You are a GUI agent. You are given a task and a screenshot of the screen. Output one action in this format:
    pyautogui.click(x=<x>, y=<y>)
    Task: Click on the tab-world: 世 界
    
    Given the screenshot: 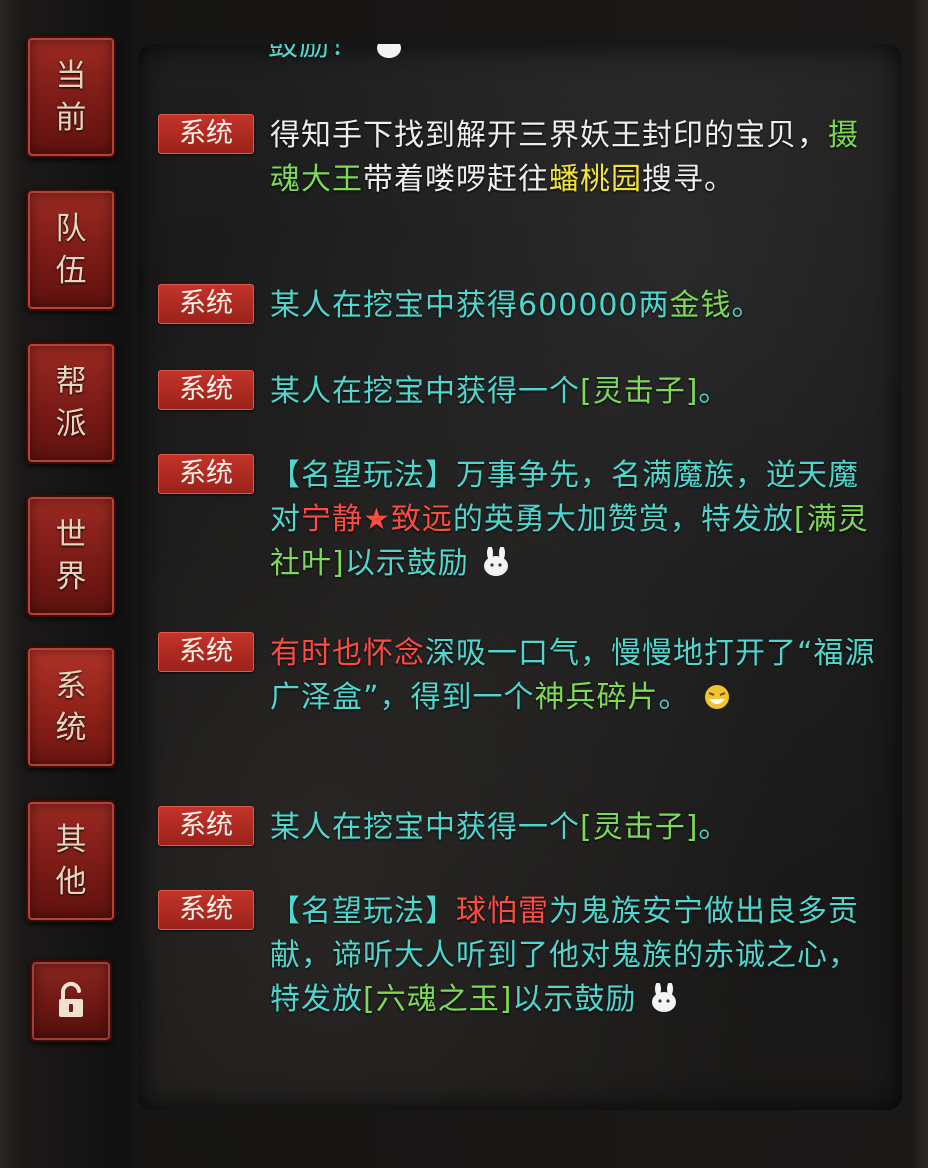 What is the action you would take?
    pyautogui.click(x=71, y=556)
    